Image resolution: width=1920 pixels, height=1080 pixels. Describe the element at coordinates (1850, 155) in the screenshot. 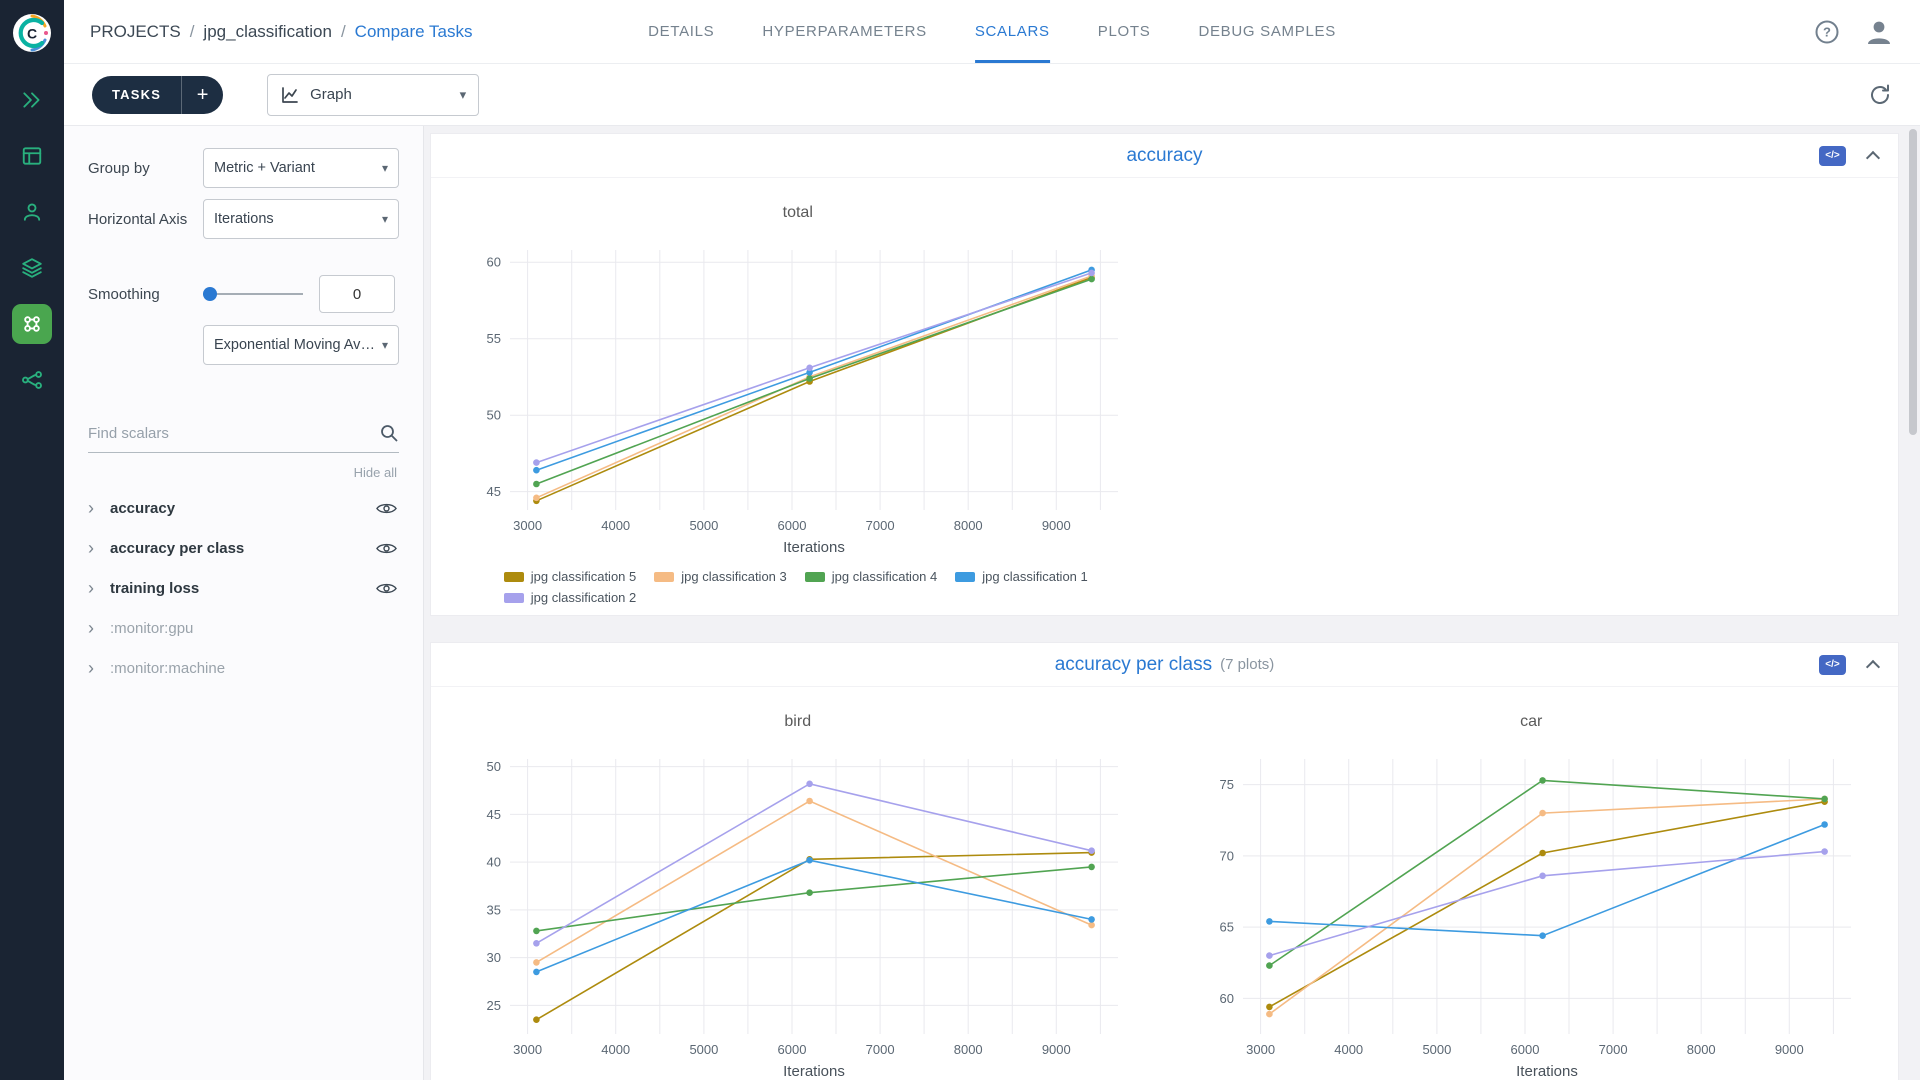

I see `section-actions: </>` at that location.